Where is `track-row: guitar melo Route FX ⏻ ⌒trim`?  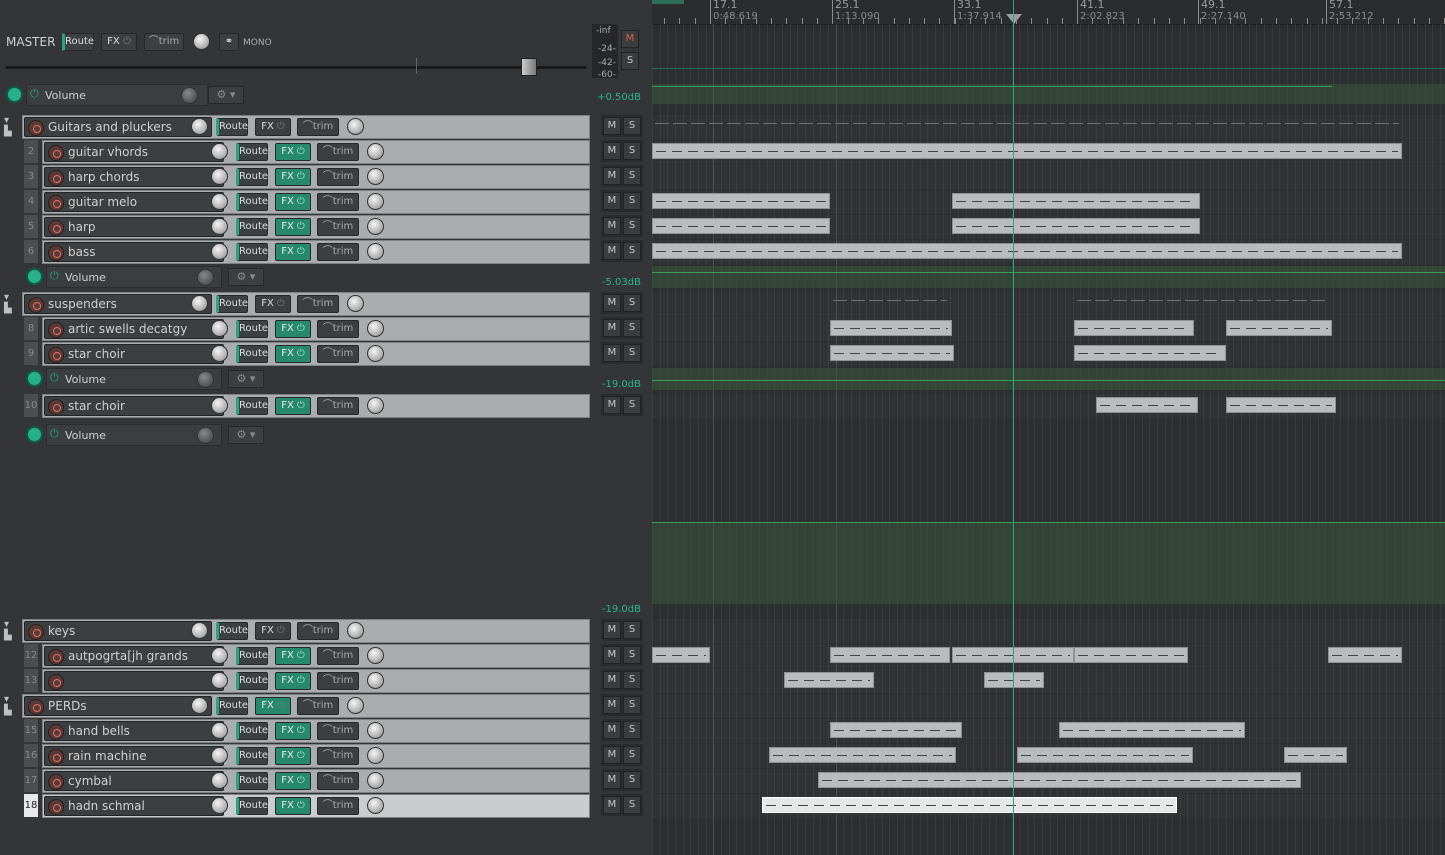 track-row: guitar melo Route FX ⏻ ⌒trim is located at coordinates (316, 202).